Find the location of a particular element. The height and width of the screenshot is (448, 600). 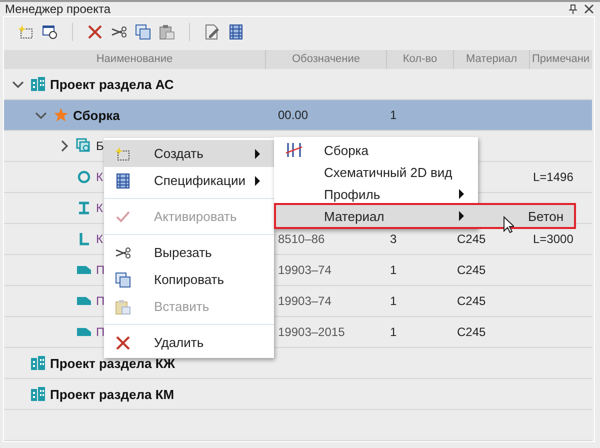

close-icon is located at coordinates (589, 9).